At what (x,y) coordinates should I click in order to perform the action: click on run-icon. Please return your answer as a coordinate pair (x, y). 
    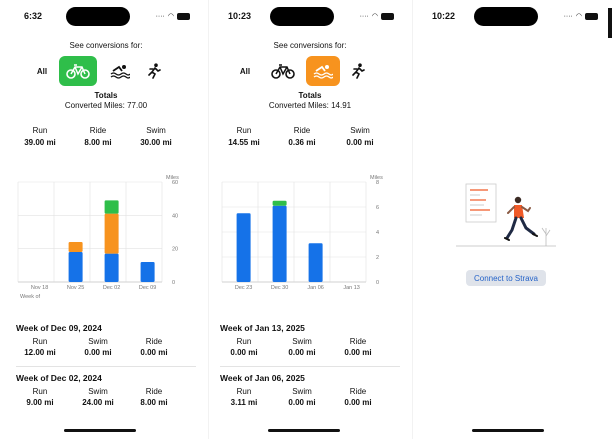
    Looking at the image, I should click on (154, 71).